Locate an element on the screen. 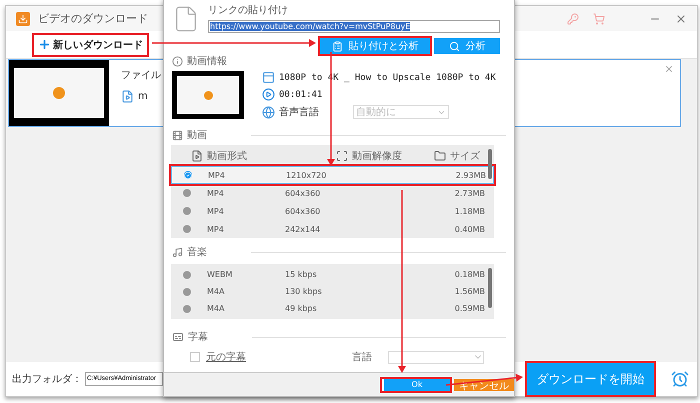 This screenshot has height=403, width=700. format-row: M4A 49 kbps 0.59MB is located at coordinates (332, 308).